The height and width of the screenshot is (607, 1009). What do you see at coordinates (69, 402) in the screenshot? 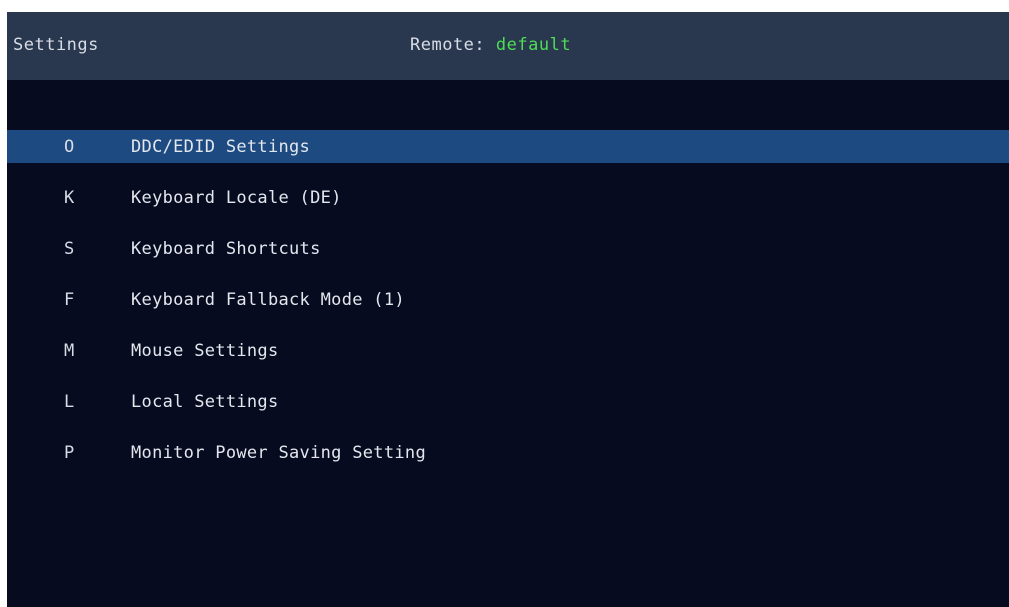
I see `menu-item-hotkey: L` at bounding box center [69, 402].